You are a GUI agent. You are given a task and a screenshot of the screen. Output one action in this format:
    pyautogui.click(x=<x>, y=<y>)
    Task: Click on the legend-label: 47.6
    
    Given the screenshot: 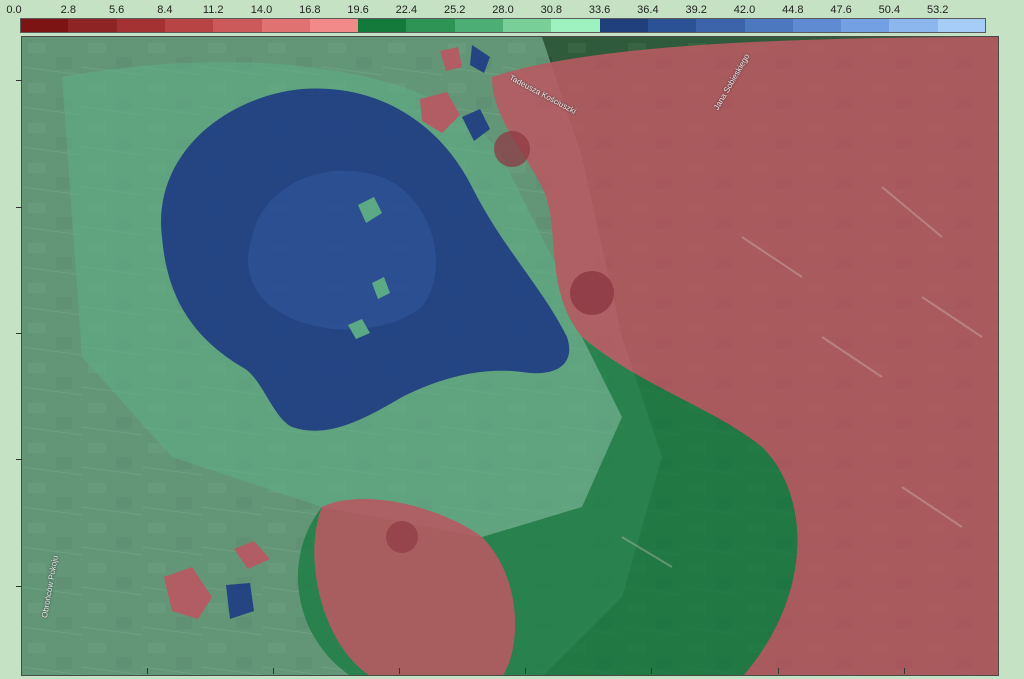 What is the action you would take?
    pyautogui.click(x=841, y=10)
    